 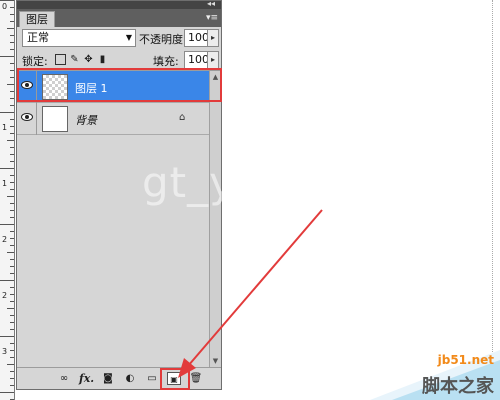 I want to click on visibility-toggle, so click(x=27, y=119).